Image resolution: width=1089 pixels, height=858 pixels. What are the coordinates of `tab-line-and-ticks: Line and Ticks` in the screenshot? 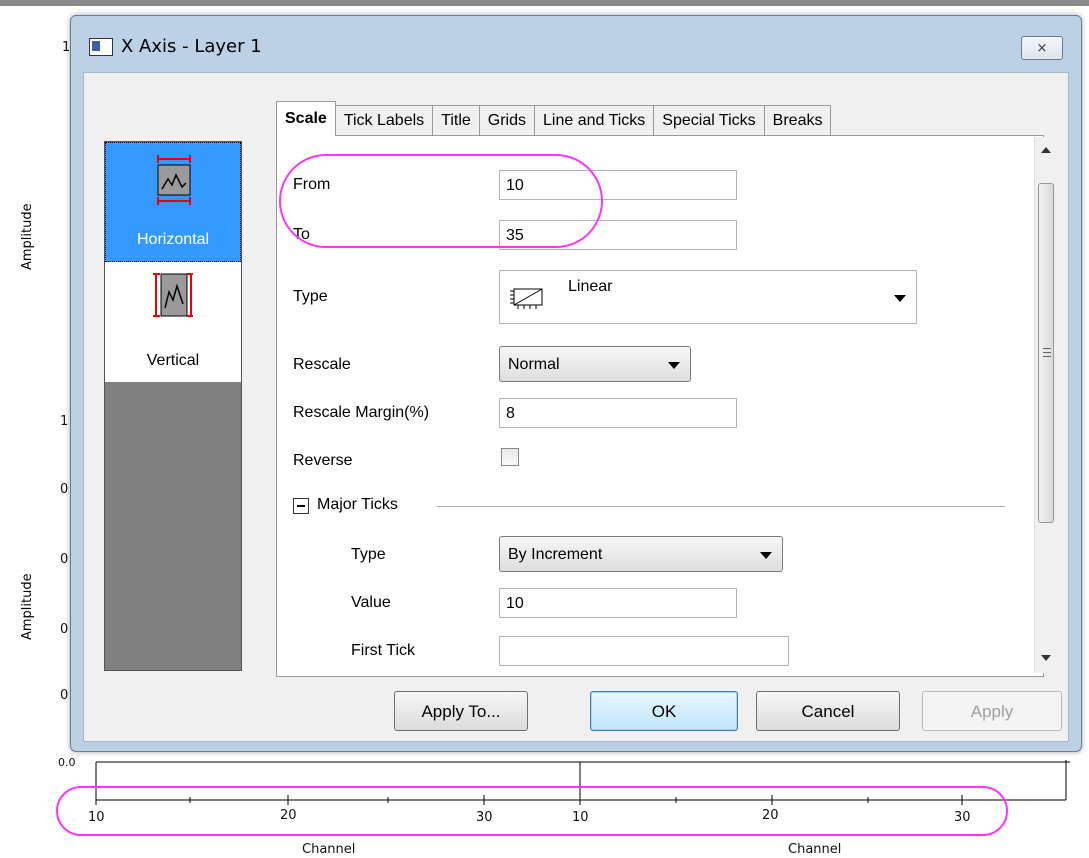 It's located at (594, 120).